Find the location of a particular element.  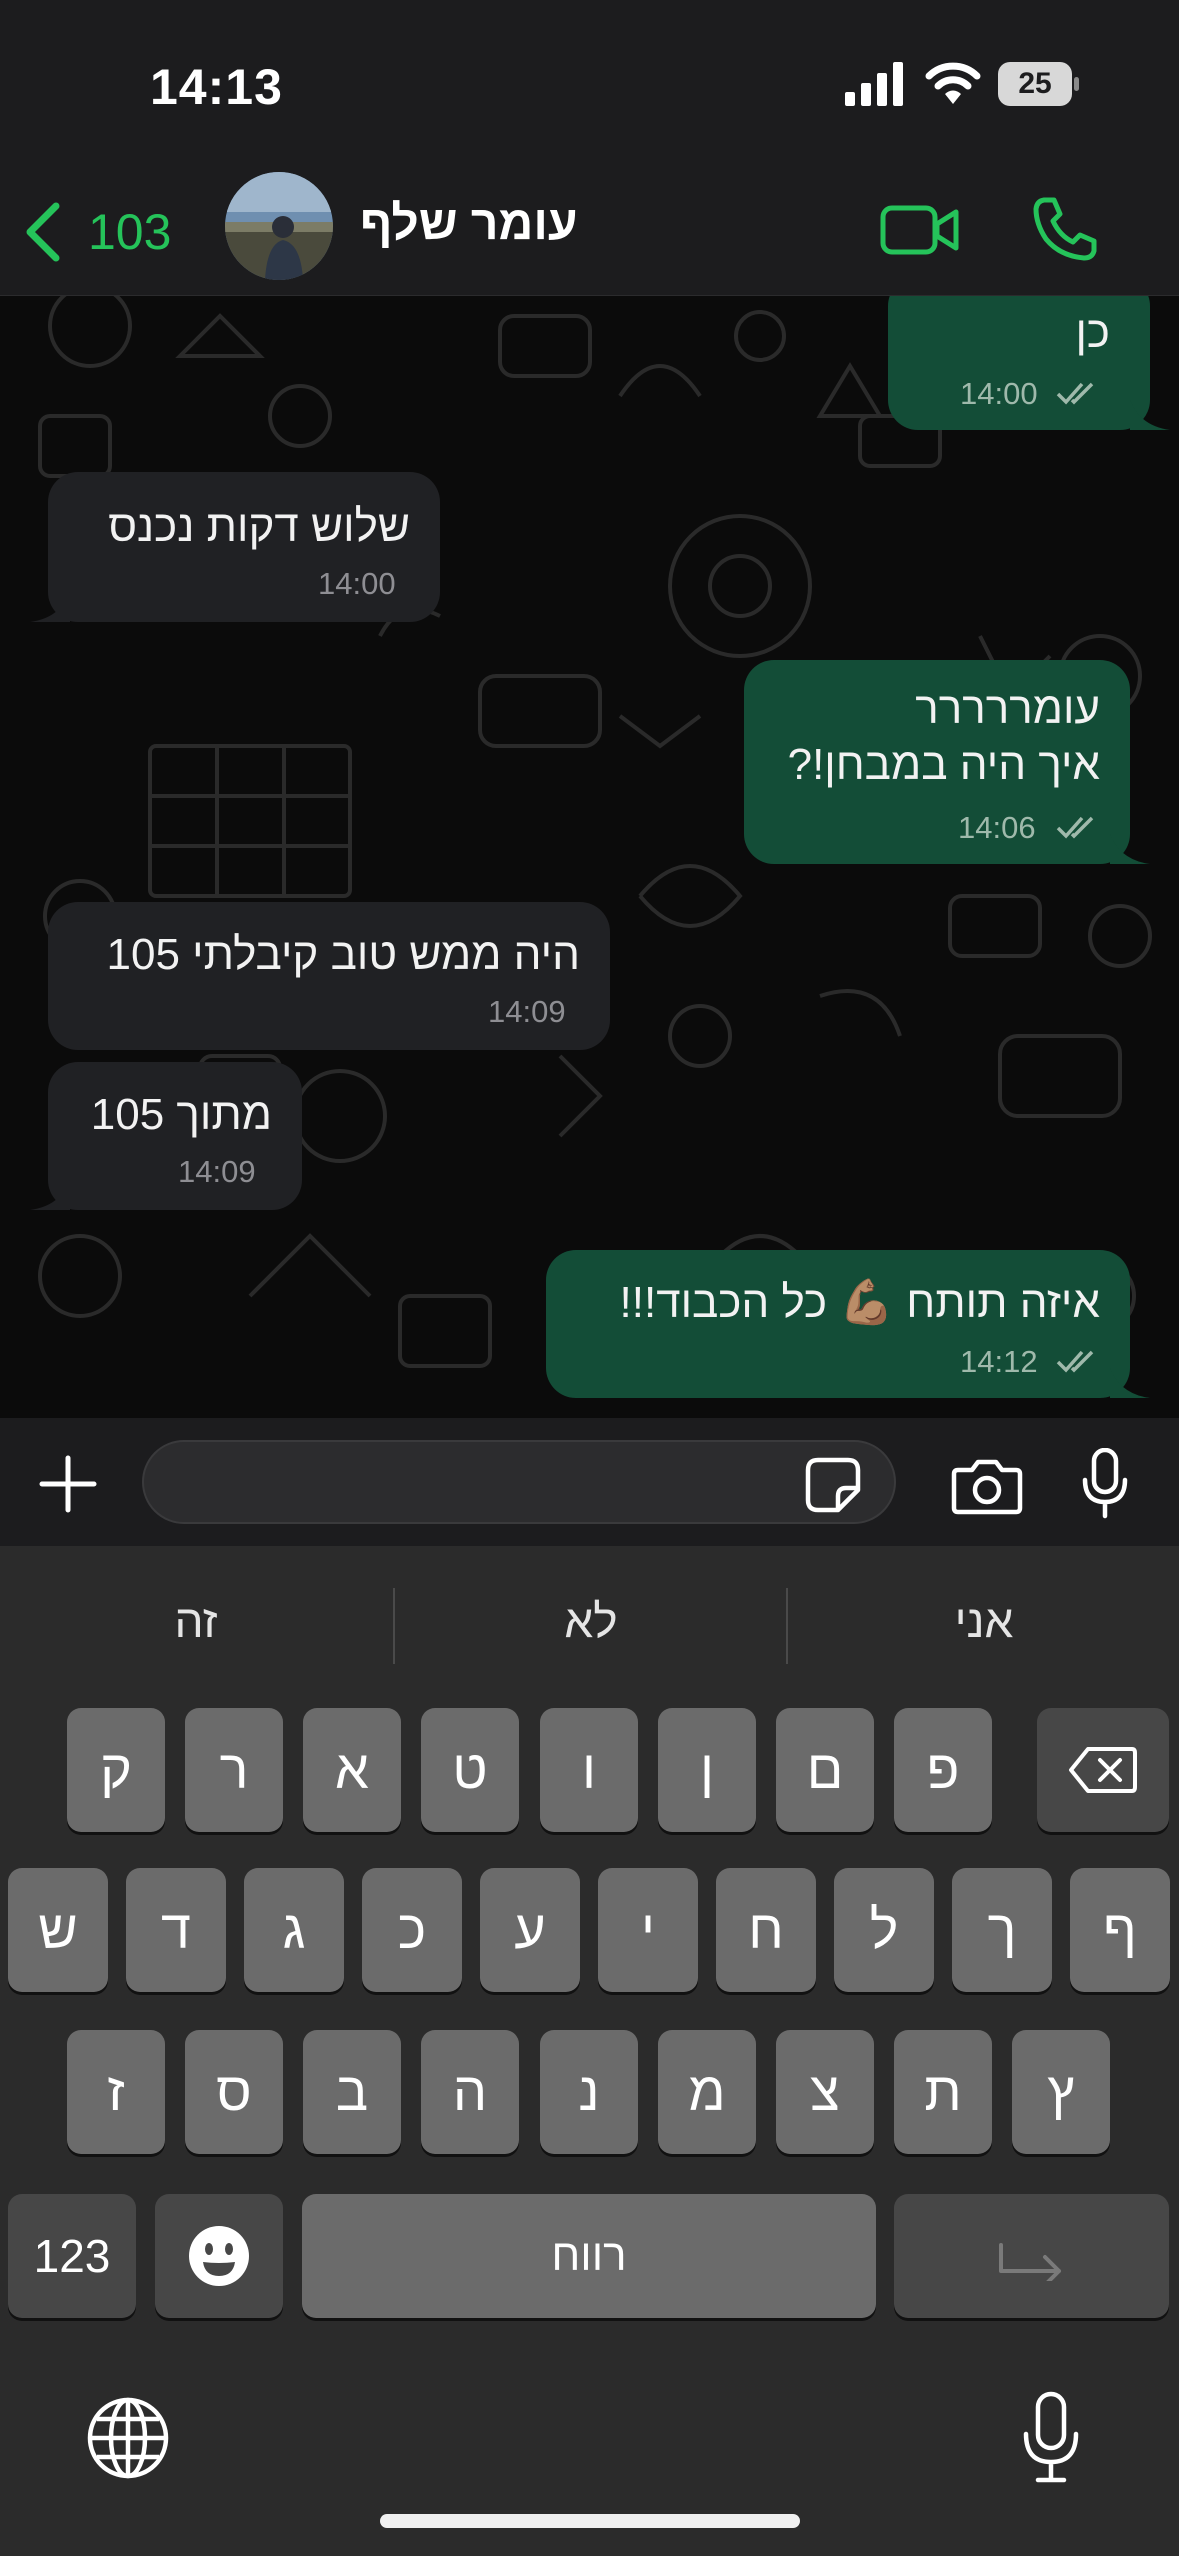

message-text: מתוך 105 is located at coordinates (181, 1114).